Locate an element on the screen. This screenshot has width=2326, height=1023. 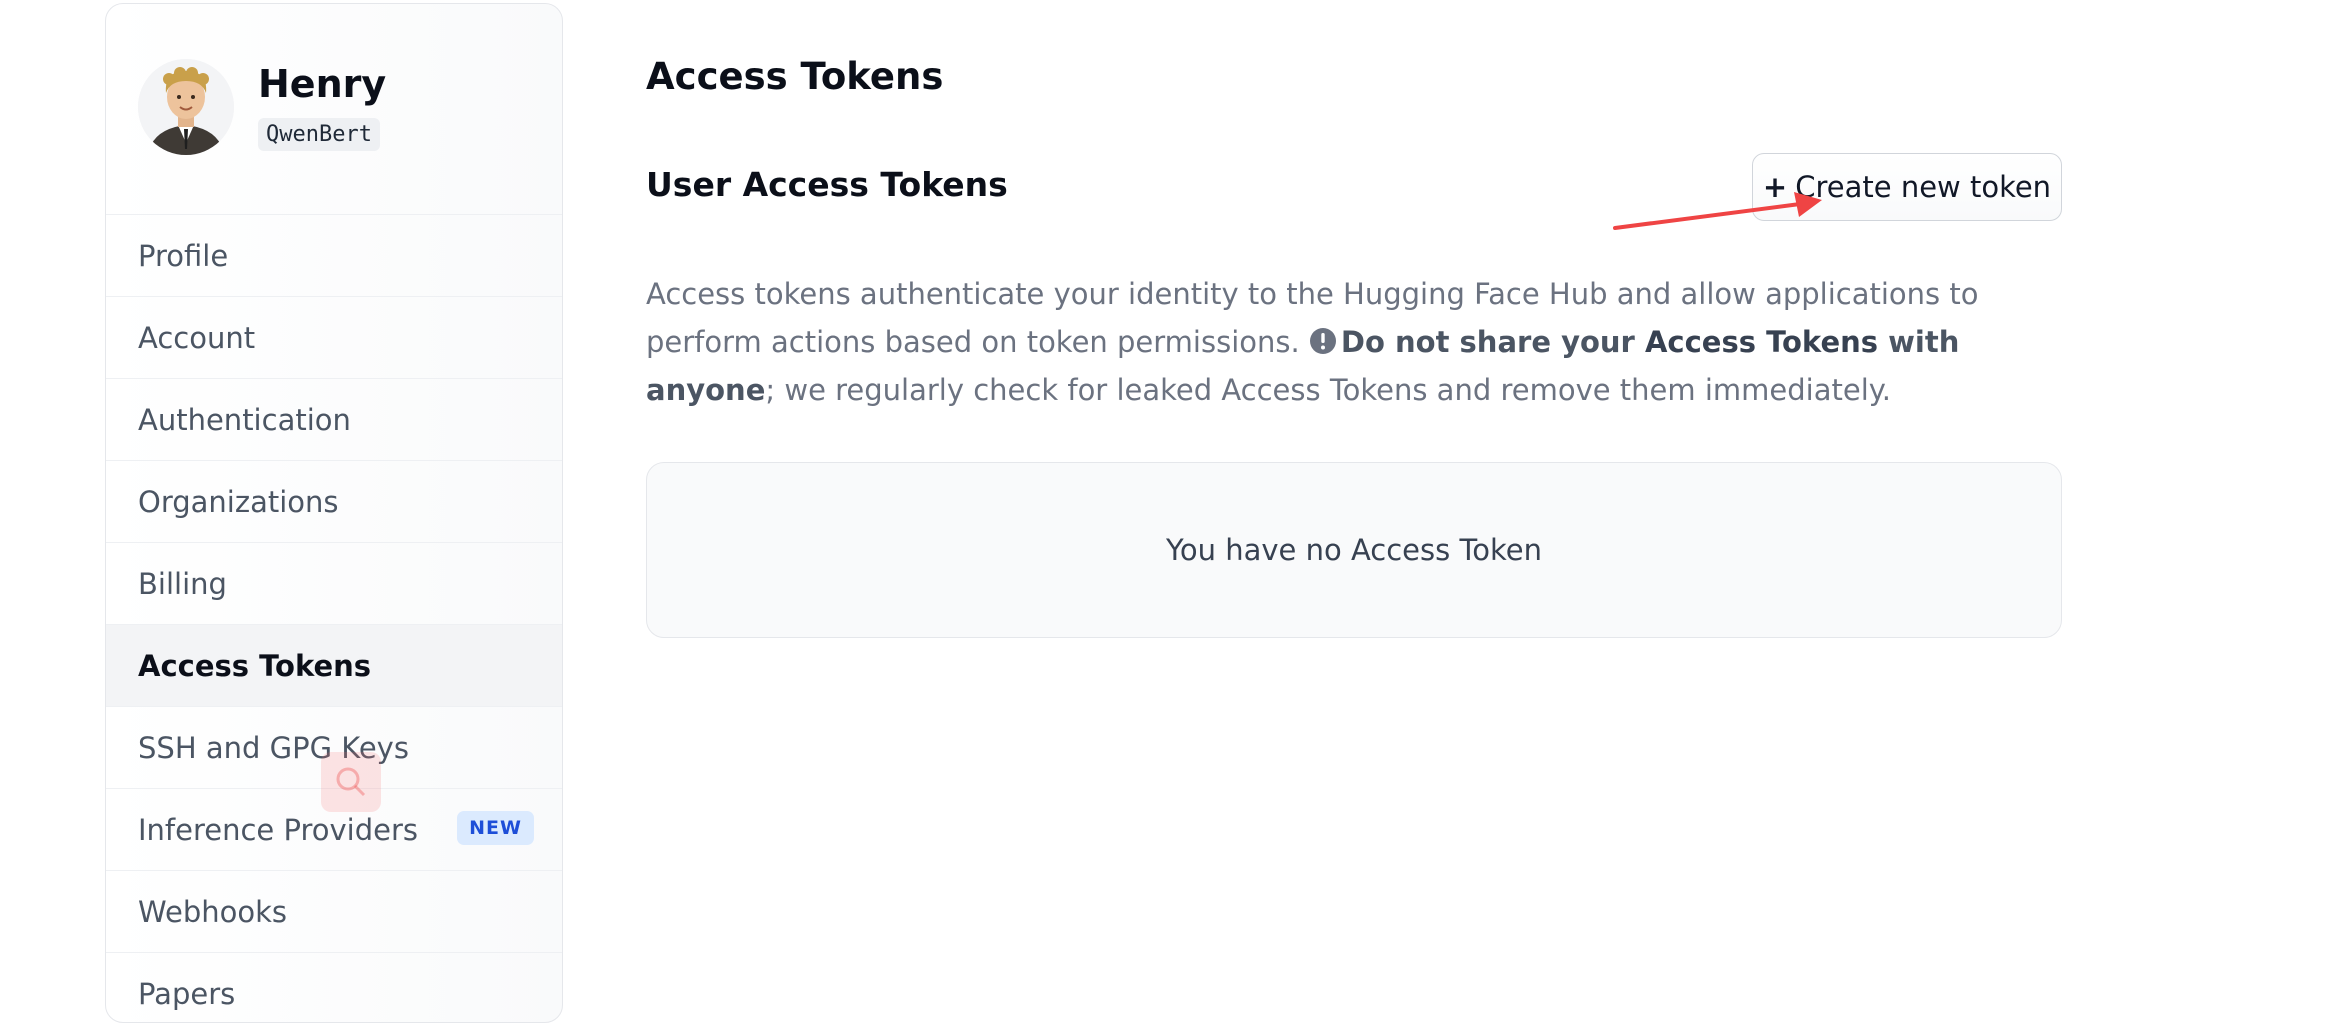
create-new-token-button: + Create new token is located at coordinates (1907, 187).